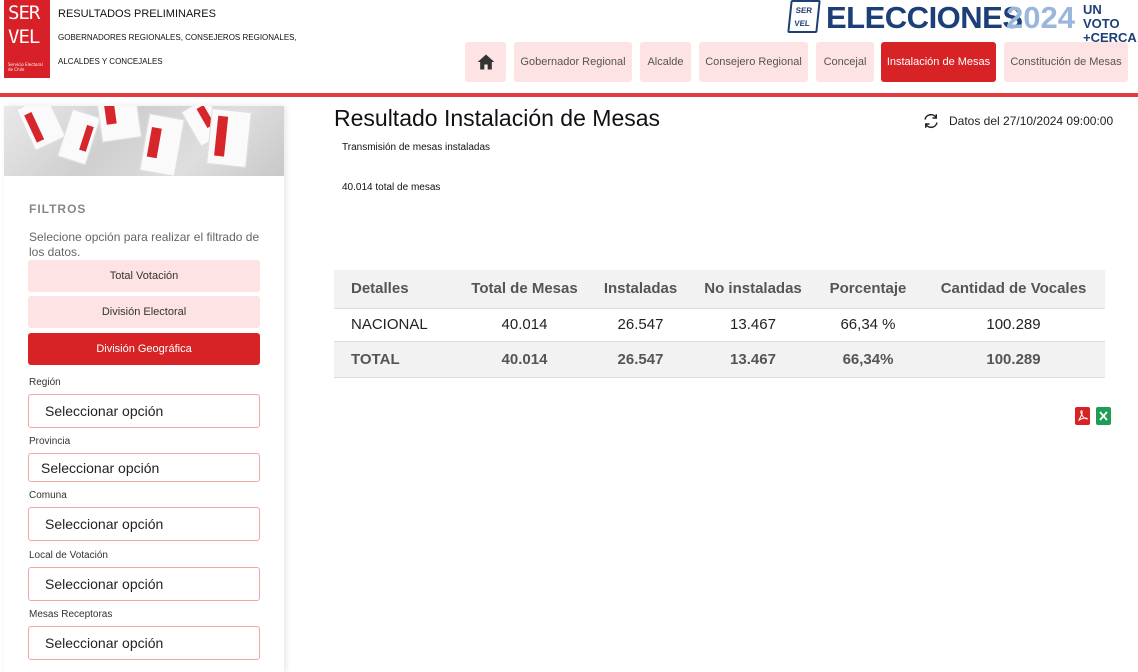 This screenshot has width=1138, height=672. Describe the element at coordinates (1066, 62) in the screenshot. I see `nav-constitucion-de-mesas: Constitución de Mesas` at that location.